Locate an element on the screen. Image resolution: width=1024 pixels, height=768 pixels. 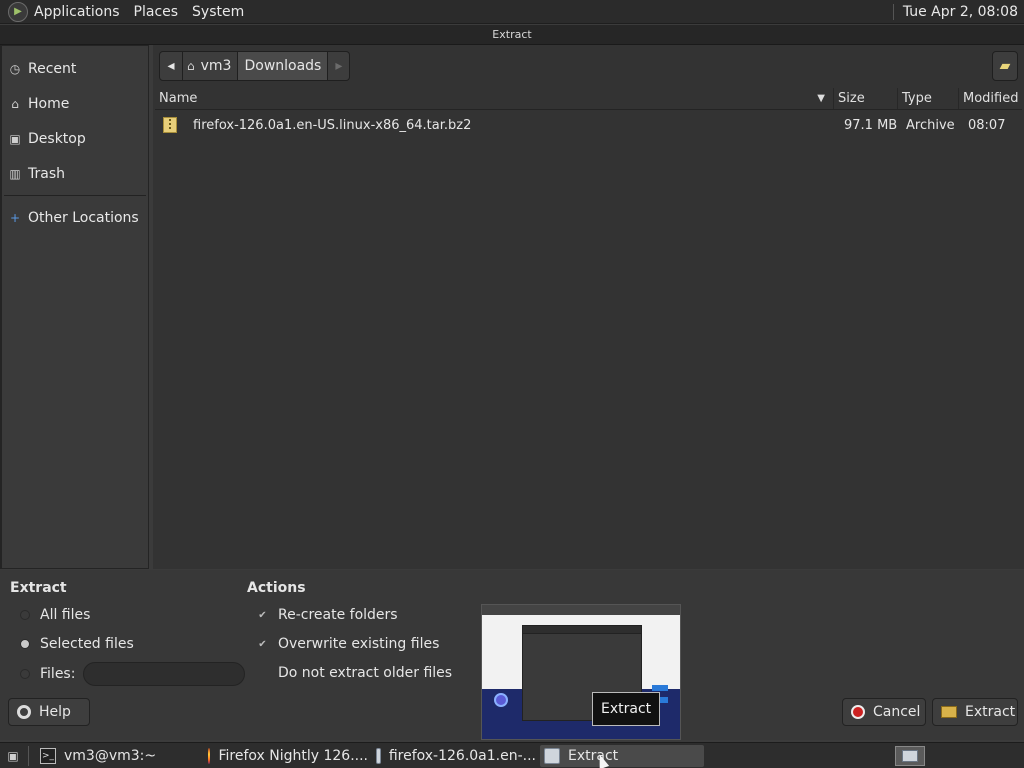
path-bar: ◂ ⌂ vm3 Downloads ▸ is located at coordinates (255, 66).